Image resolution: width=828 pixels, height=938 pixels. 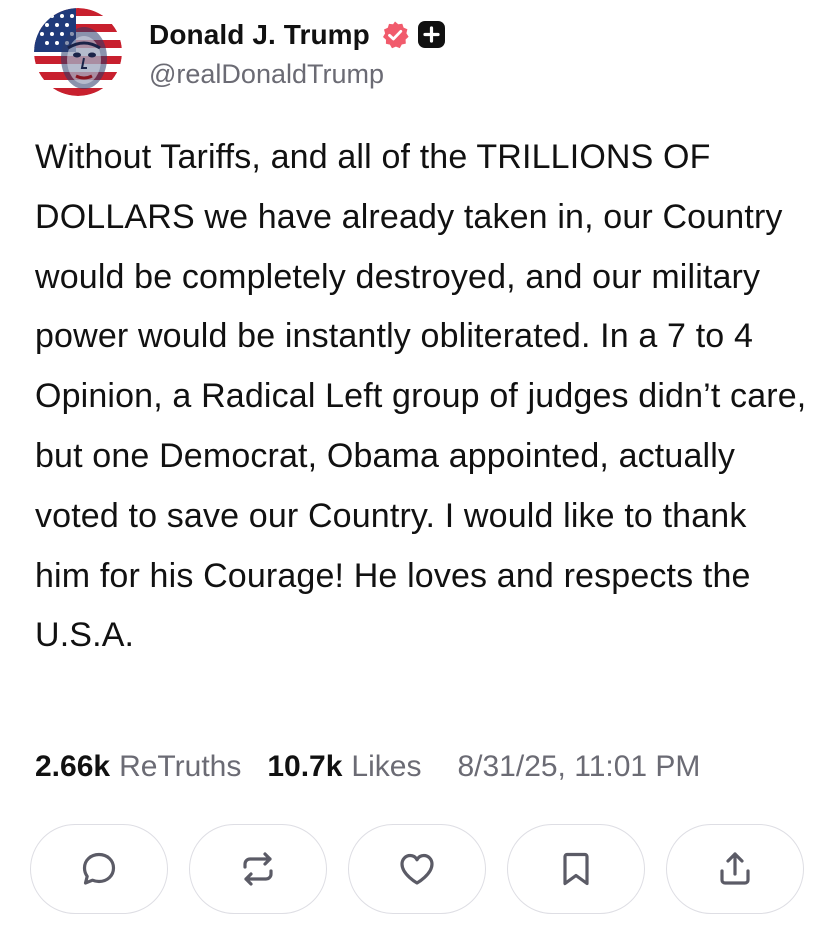 I want to click on likes-count: 10.7k, so click(x=304, y=767).